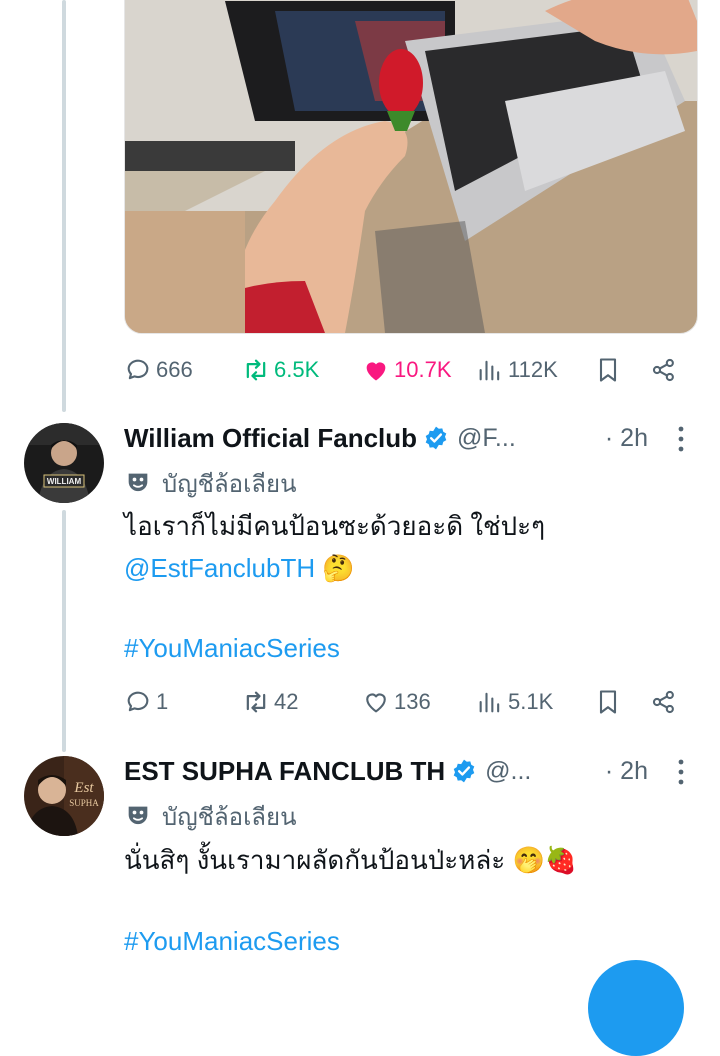 Image resolution: width=720 pixels, height=1056 pixels. What do you see at coordinates (64, 481) in the screenshot?
I see `avatar-william-text: WILLIAM` at bounding box center [64, 481].